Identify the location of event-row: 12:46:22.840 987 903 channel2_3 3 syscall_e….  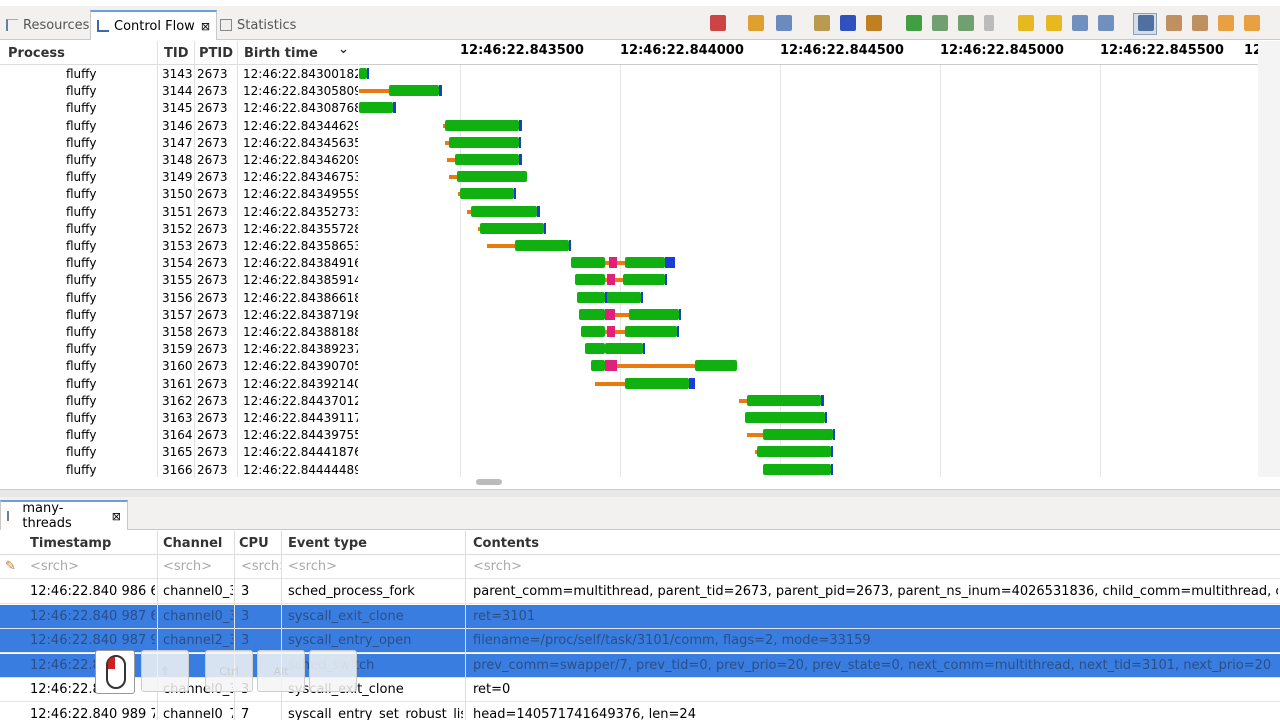
(640, 641).